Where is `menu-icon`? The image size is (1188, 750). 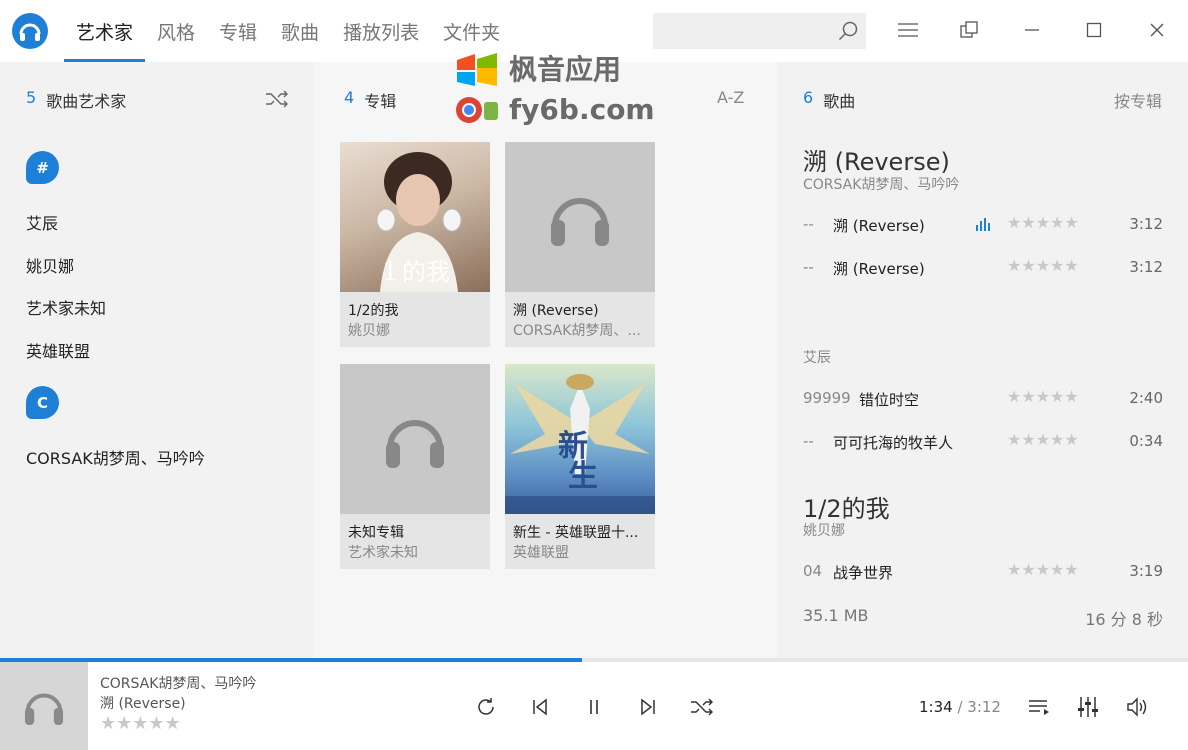
menu-icon is located at coordinates (908, 30).